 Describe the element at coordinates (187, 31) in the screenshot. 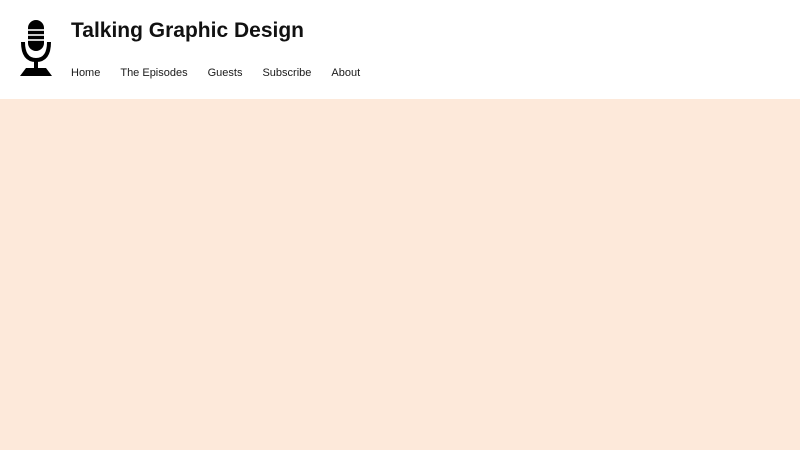

I see `site-title: Talking Graphic Design` at that location.